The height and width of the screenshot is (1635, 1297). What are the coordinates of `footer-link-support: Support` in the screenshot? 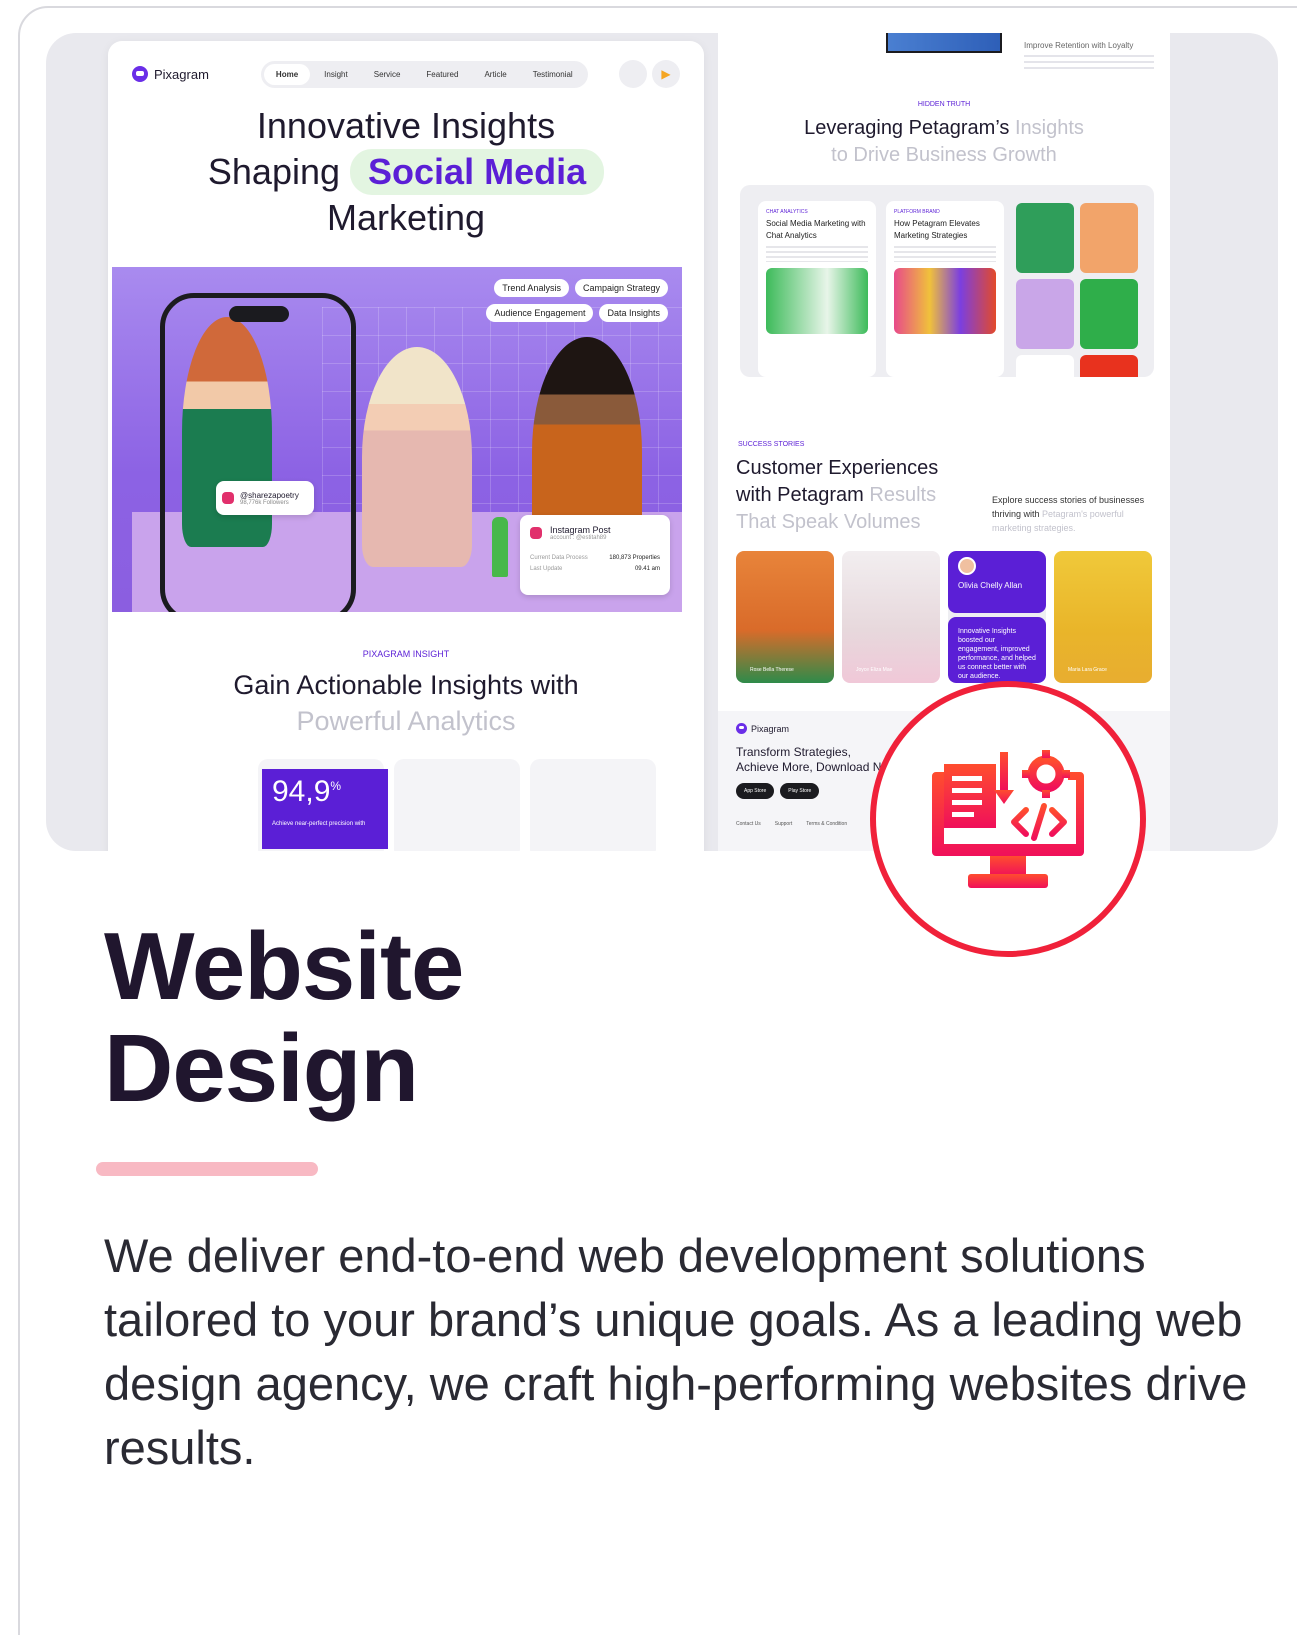 It's located at (783, 824).